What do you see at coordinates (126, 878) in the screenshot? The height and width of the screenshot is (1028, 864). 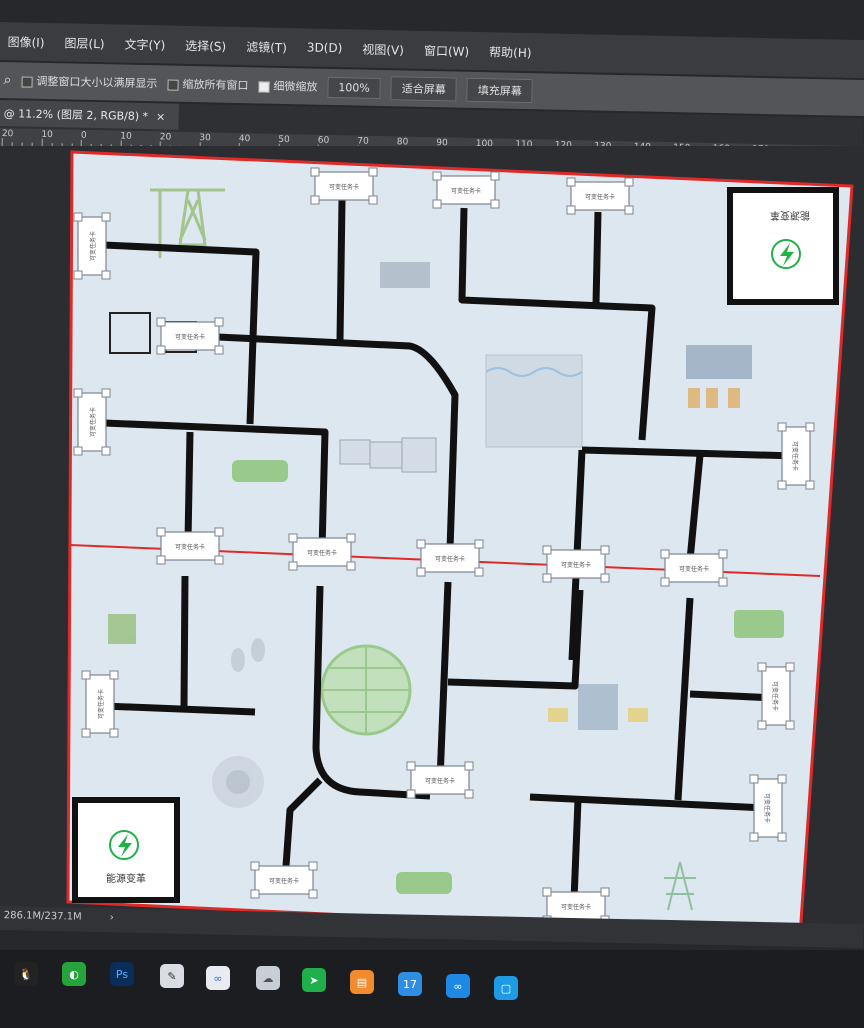 I see `end-box-label: 能源变革` at bounding box center [126, 878].